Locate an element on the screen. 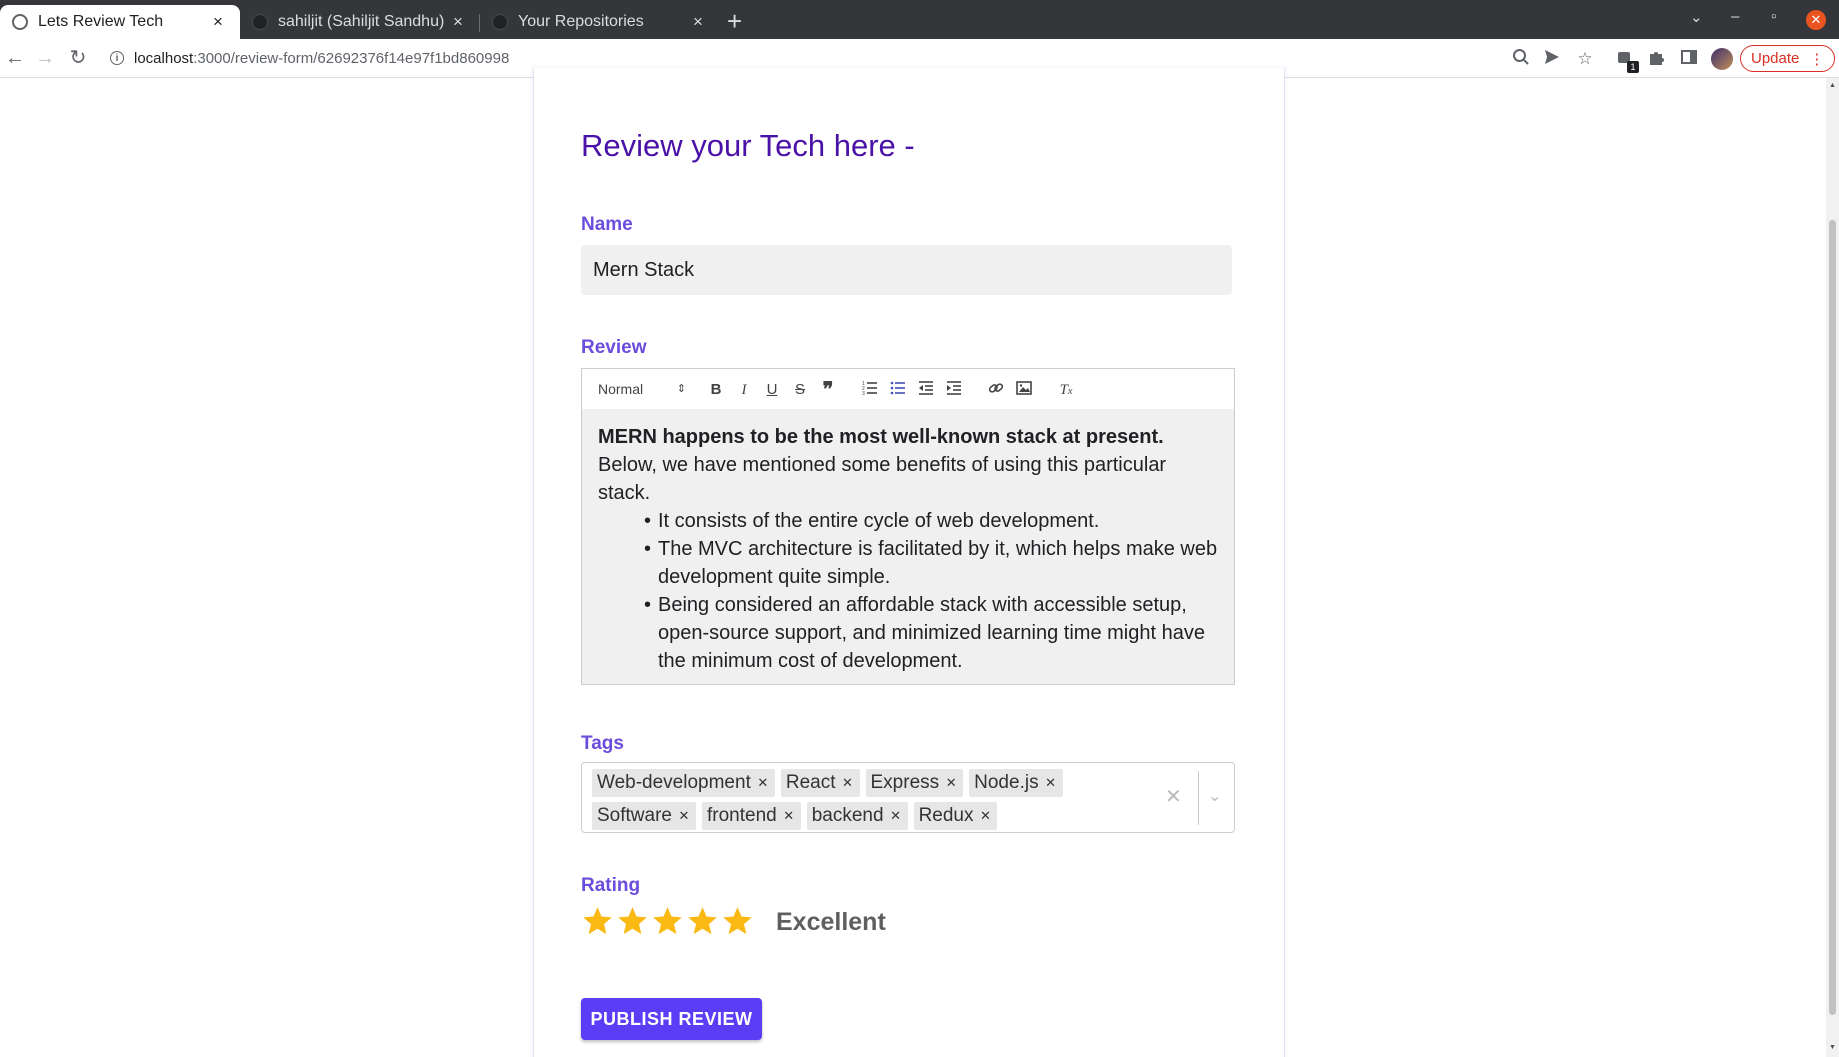  tags-indicator-separator is located at coordinates (1198, 798).